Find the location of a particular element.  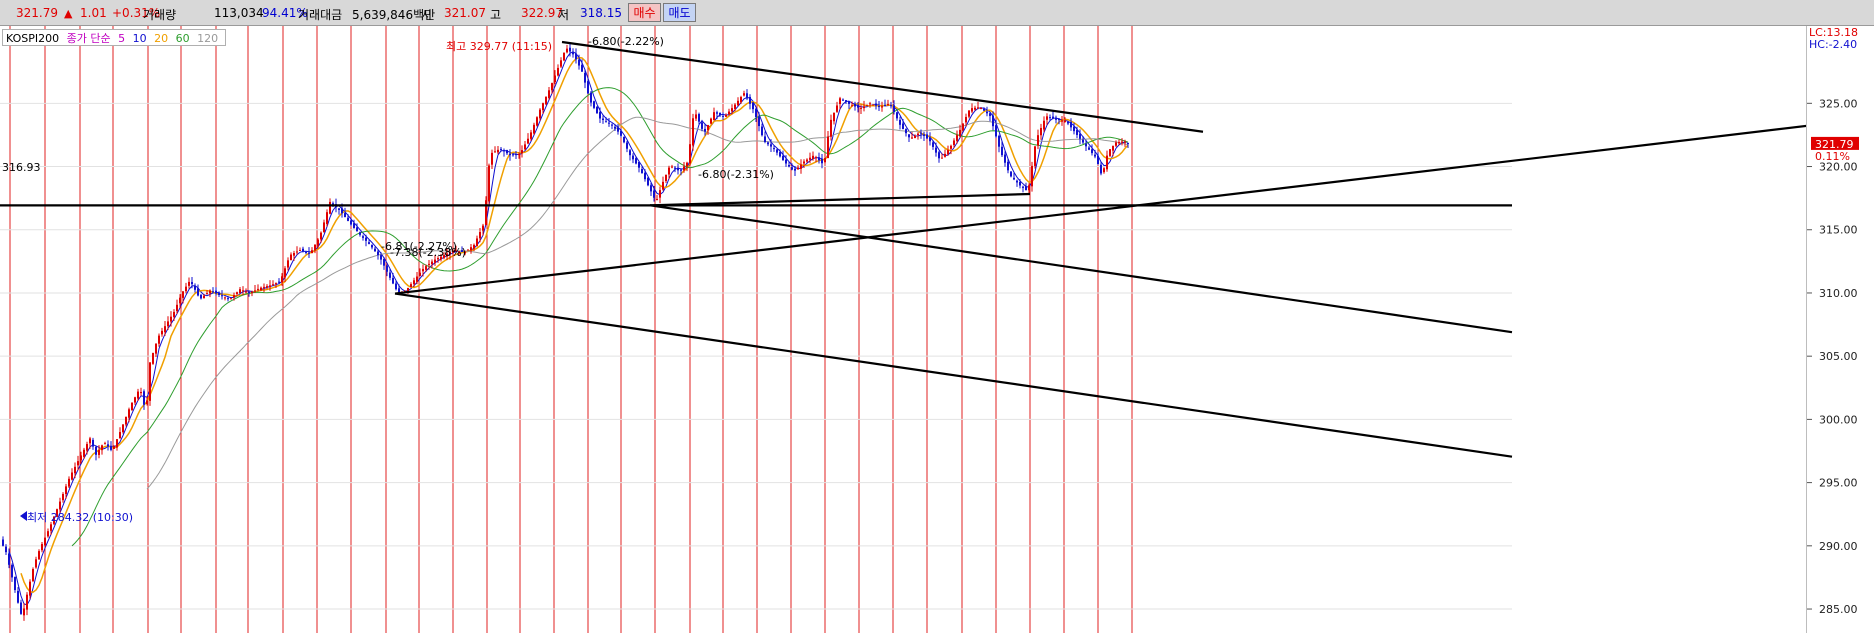

high-annotation: 최고 329.77 (11:15) is located at coordinates (499, 46).